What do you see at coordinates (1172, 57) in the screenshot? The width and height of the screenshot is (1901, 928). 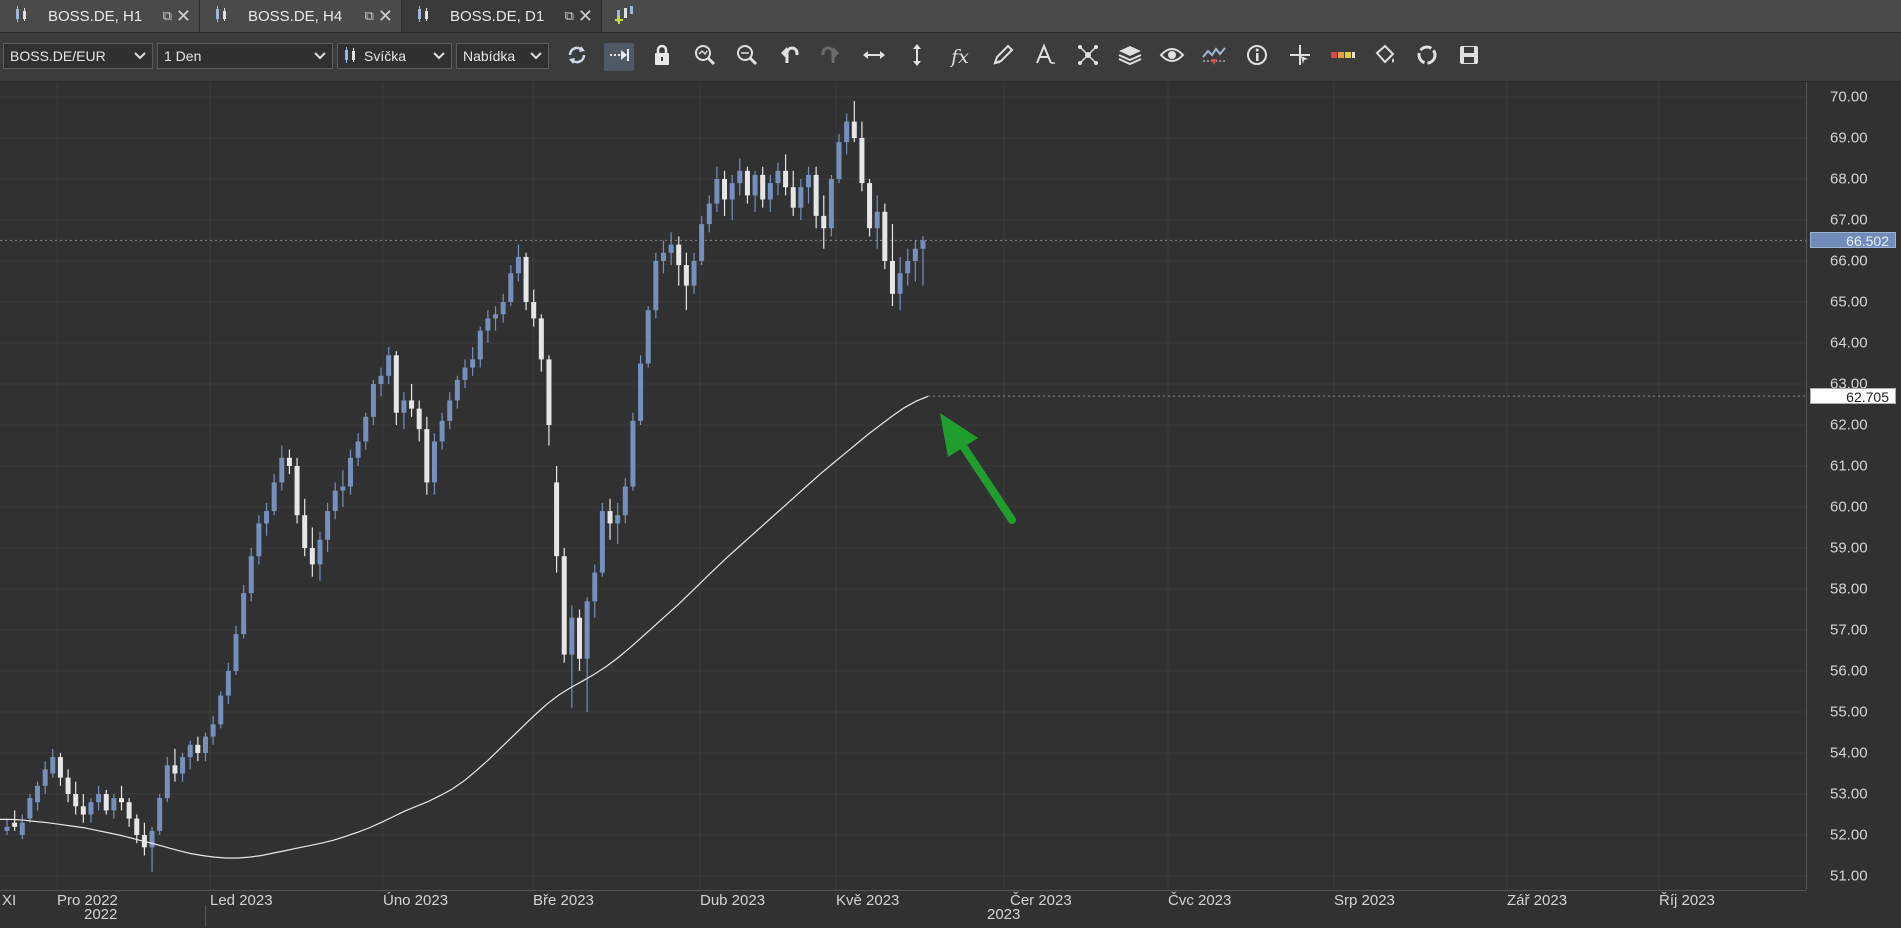 I see `visibility-button` at bounding box center [1172, 57].